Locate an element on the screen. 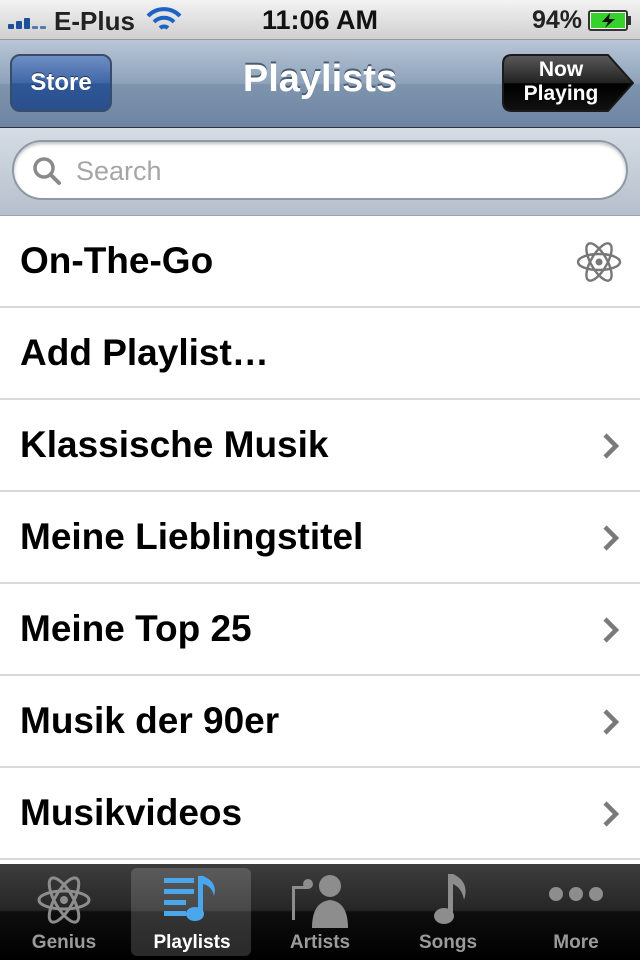 The height and width of the screenshot is (960, 640). playlist-row-on-the-go: On-The-Go is located at coordinates (320, 262).